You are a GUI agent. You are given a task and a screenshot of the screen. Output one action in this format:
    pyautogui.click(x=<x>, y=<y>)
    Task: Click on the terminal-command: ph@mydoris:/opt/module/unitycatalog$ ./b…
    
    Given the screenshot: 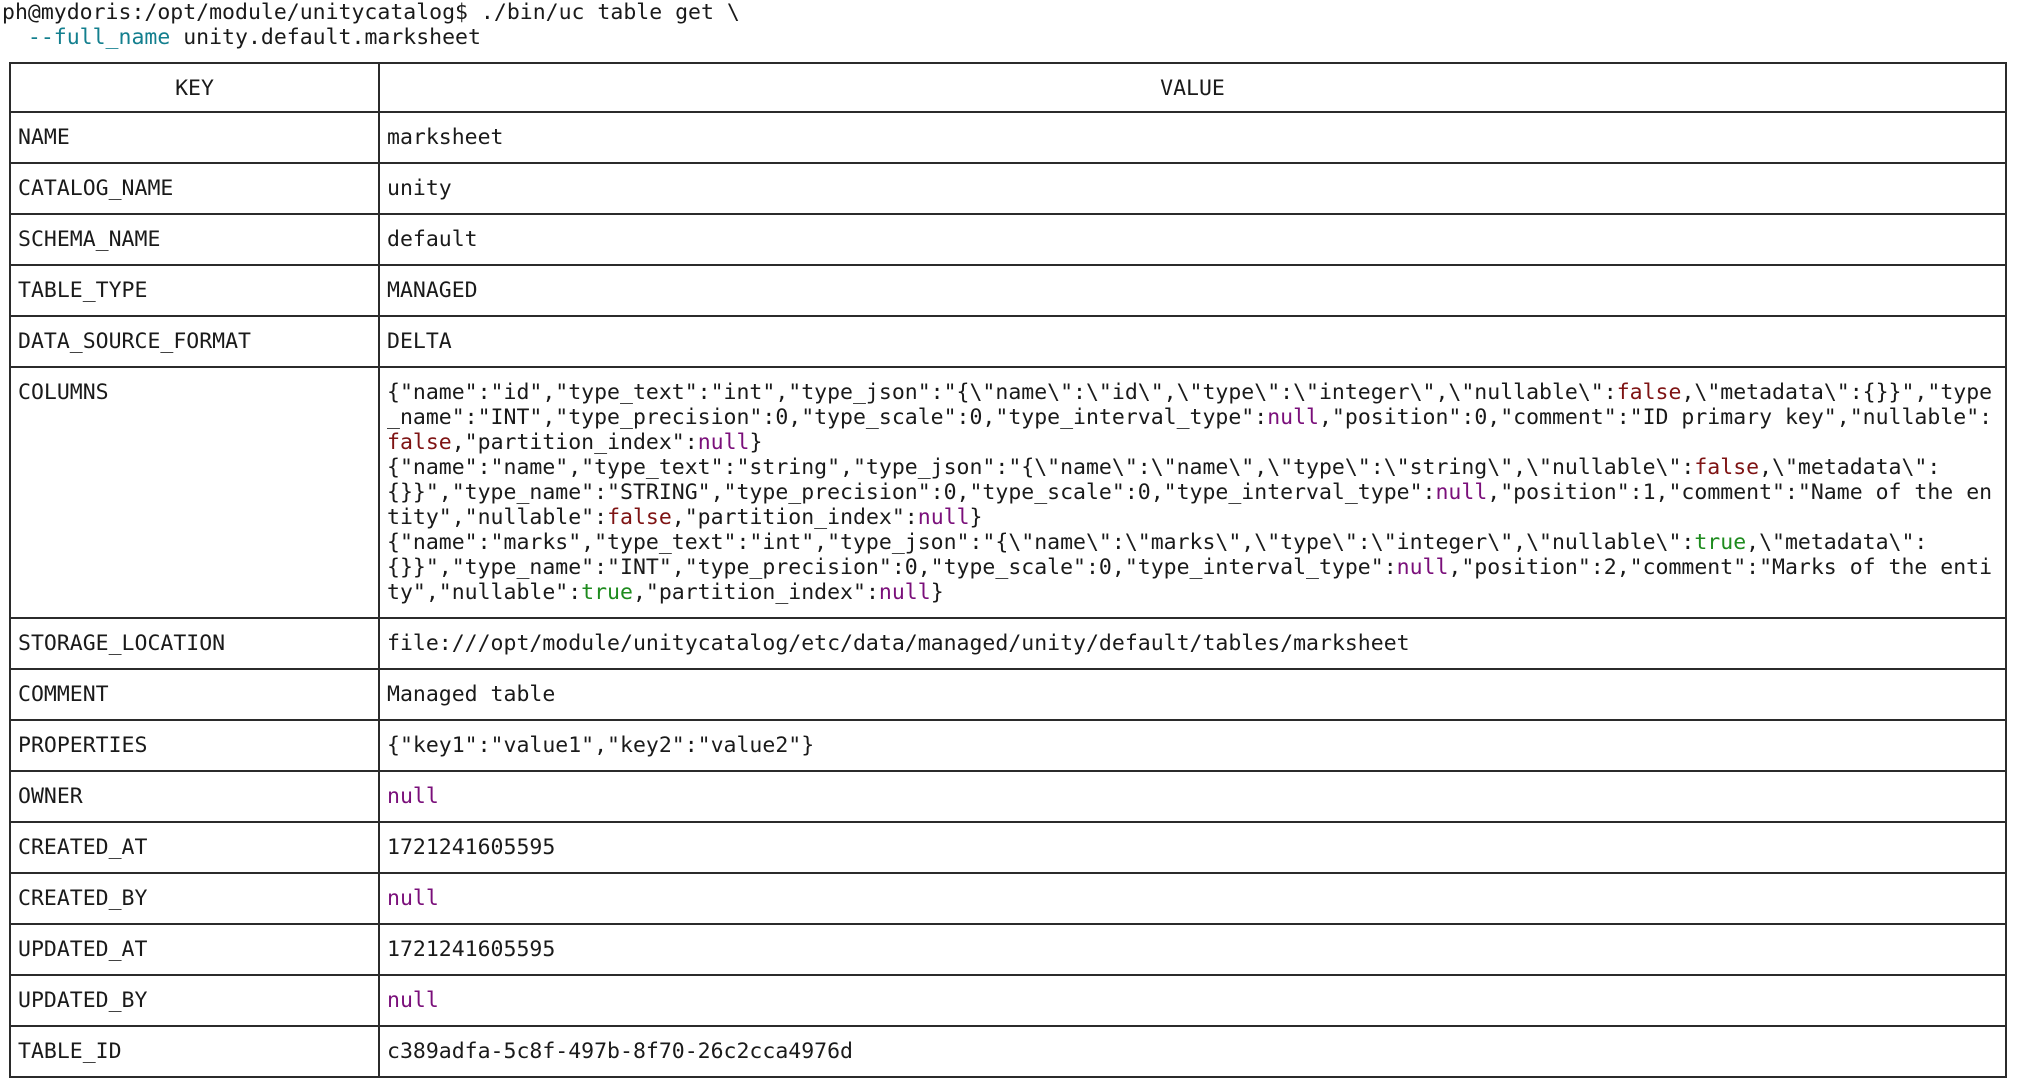 What is the action you would take?
    pyautogui.click(x=371, y=25)
    